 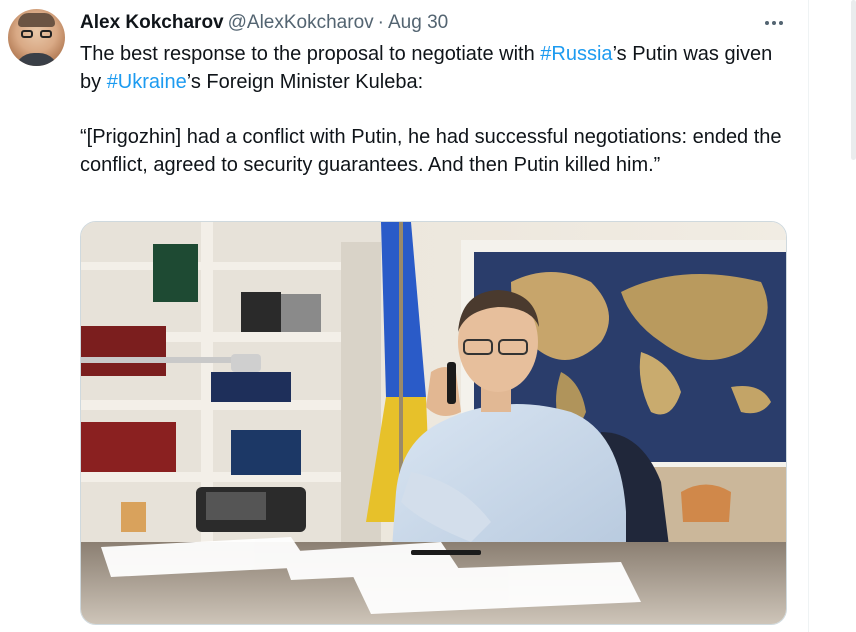 I want to click on author-name: Alex Kokcharov, so click(x=152, y=23).